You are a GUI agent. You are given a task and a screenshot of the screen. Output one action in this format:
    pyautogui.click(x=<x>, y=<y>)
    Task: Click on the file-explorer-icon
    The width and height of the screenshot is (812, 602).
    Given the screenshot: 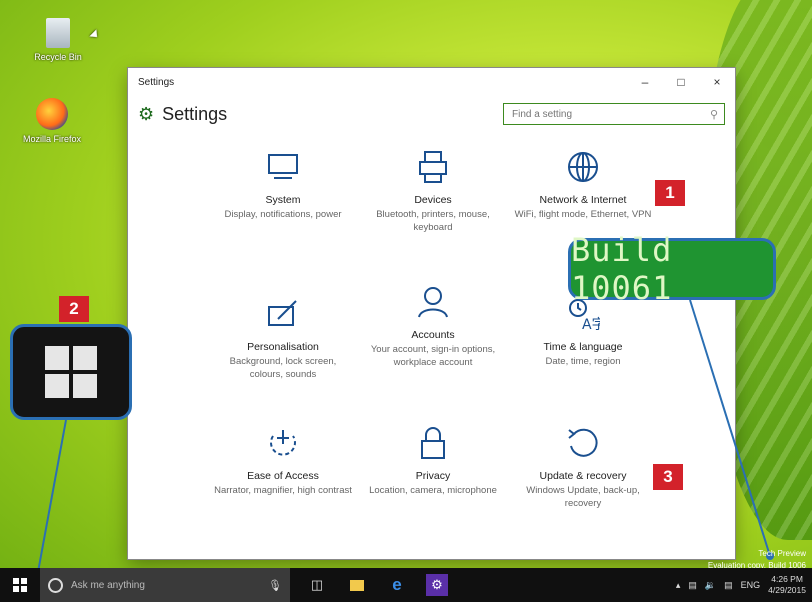 What is the action you would take?
    pyautogui.click(x=357, y=585)
    